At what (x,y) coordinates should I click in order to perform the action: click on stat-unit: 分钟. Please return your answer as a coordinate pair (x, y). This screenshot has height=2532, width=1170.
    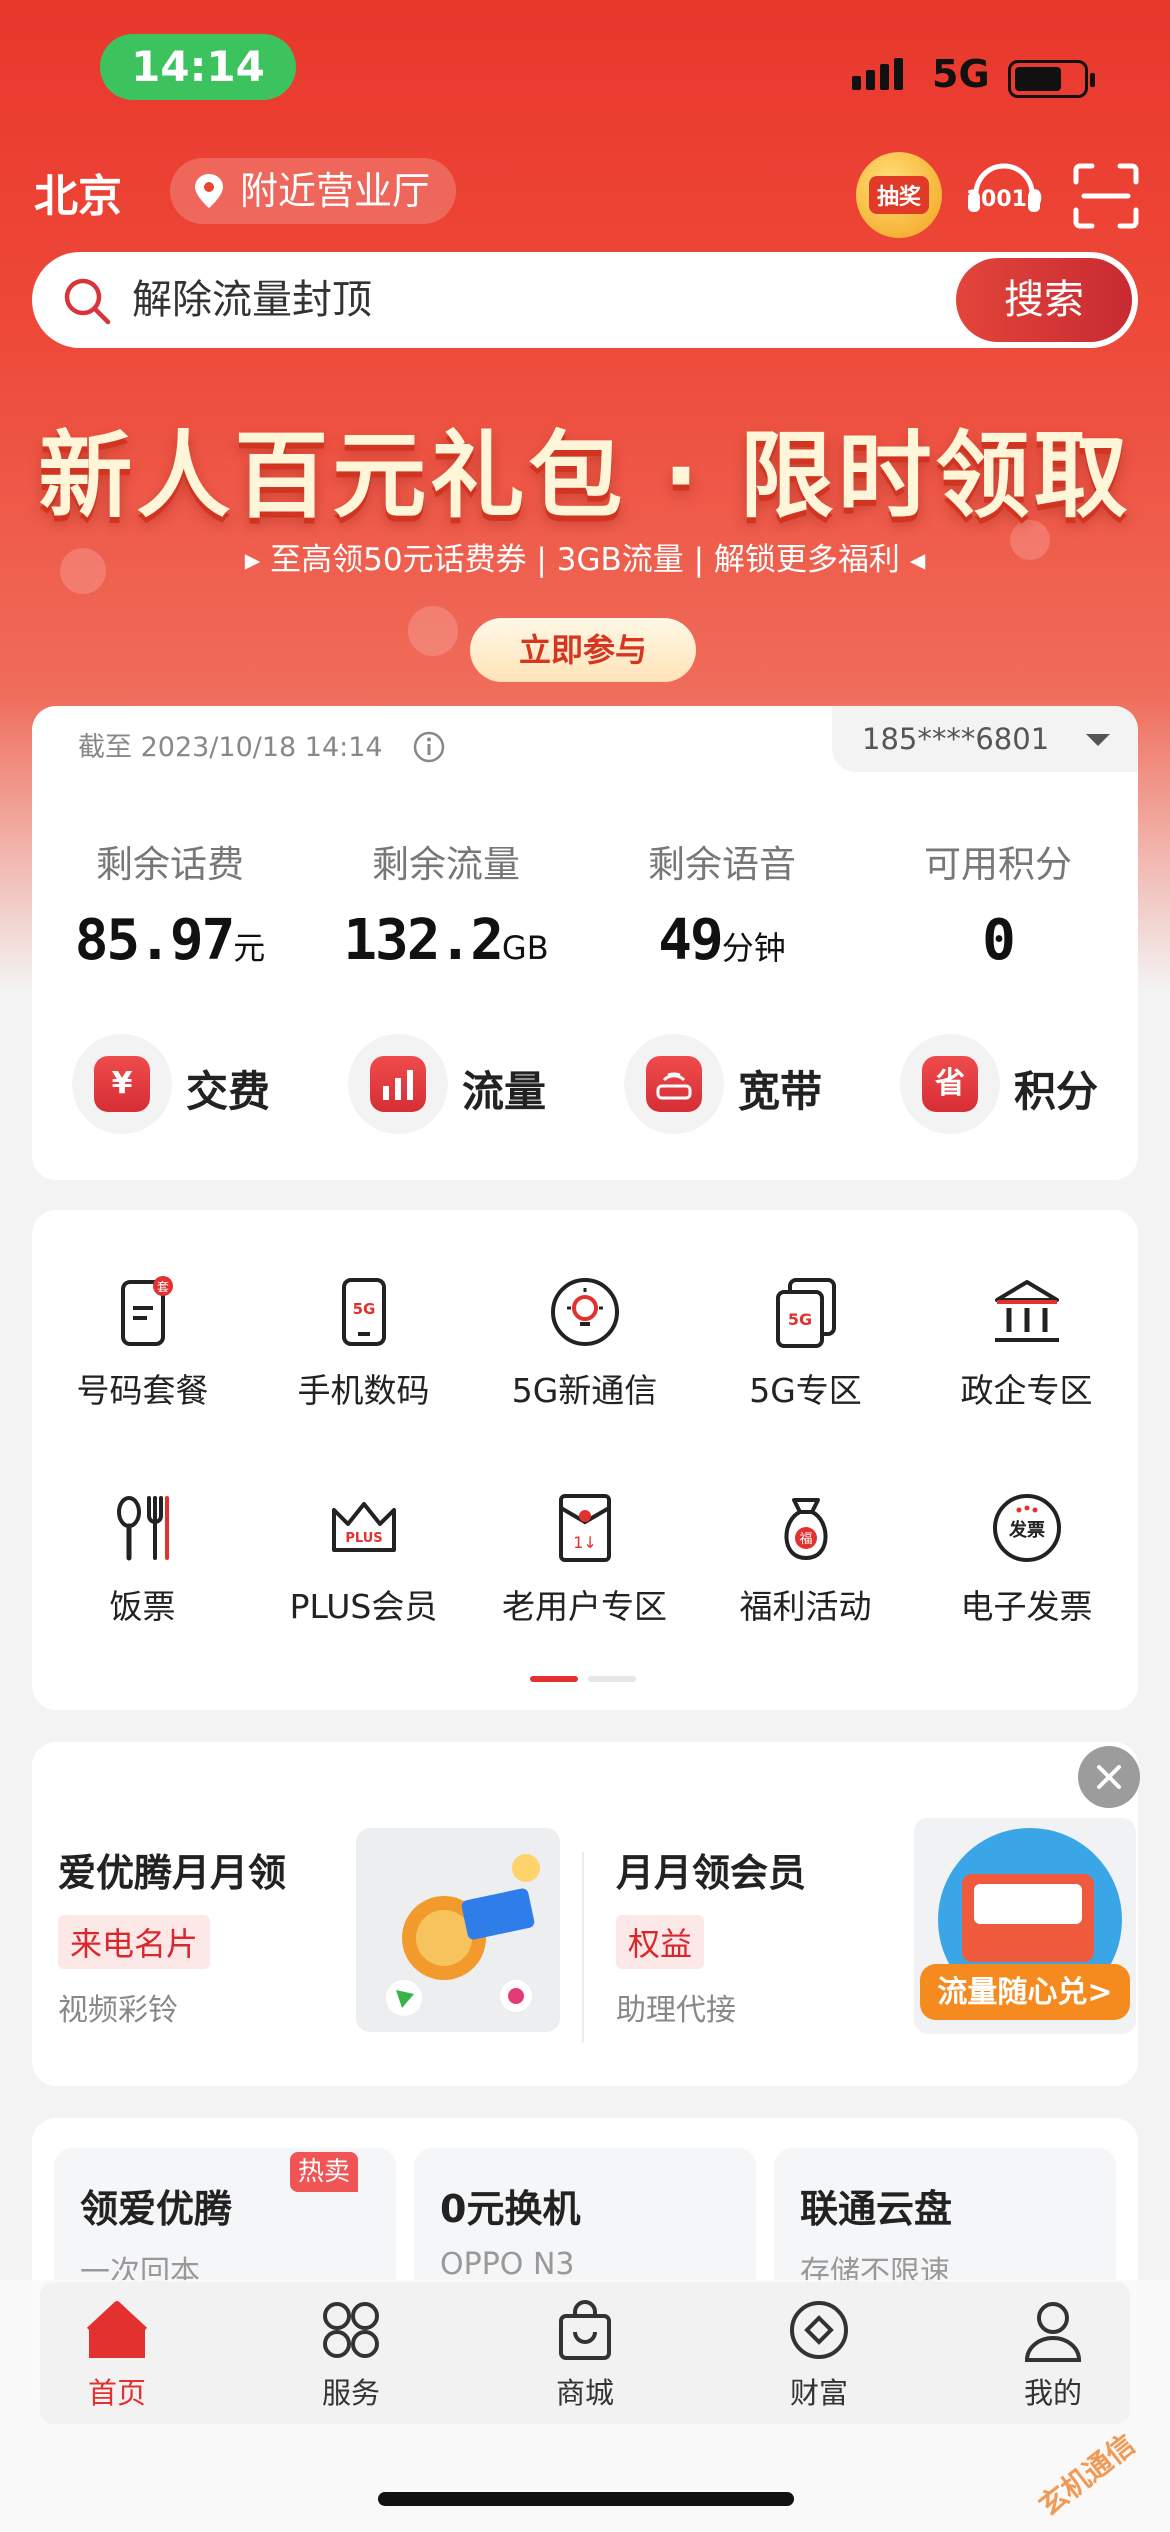
    Looking at the image, I should click on (753, 948).